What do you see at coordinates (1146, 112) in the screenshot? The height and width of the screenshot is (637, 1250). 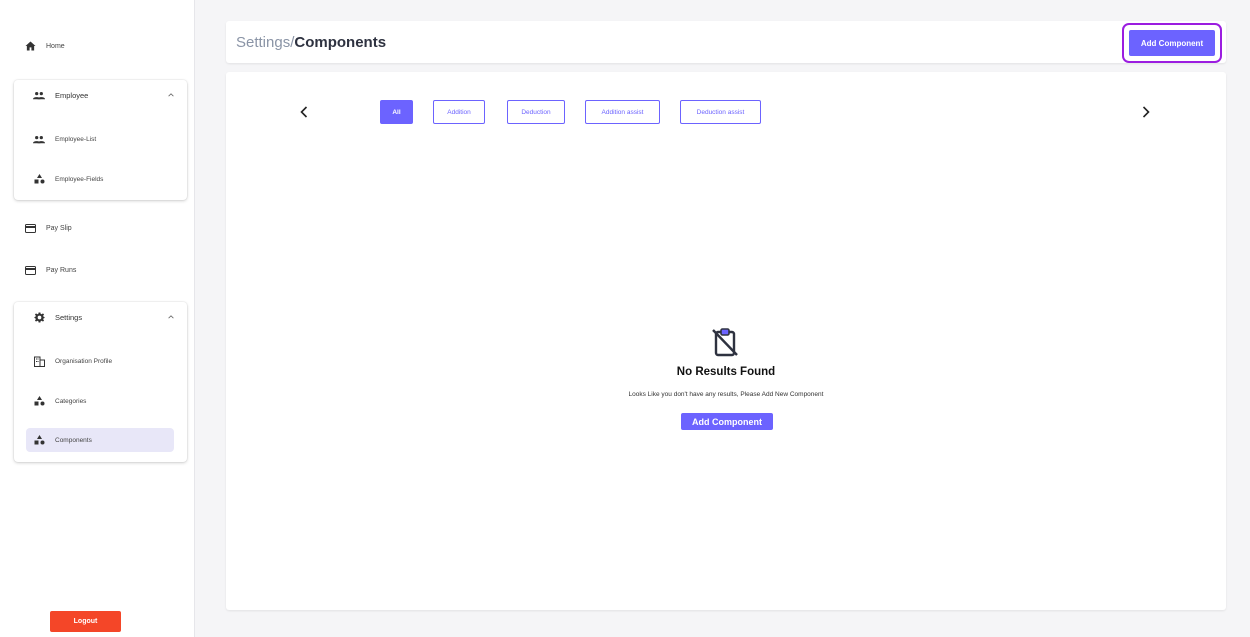 I see `chevron-right-icon` at bounding box center [1146, 112].